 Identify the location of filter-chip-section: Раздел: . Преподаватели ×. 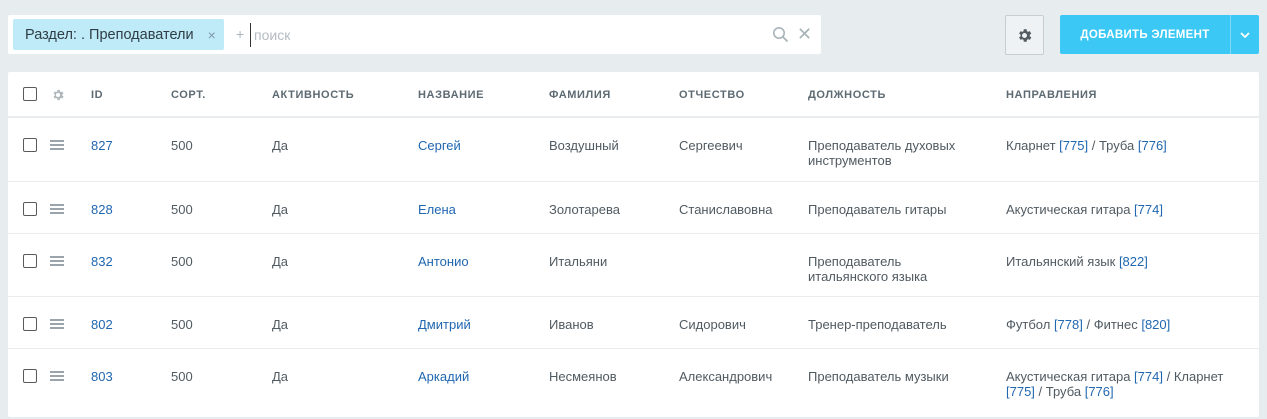
(118, 34).